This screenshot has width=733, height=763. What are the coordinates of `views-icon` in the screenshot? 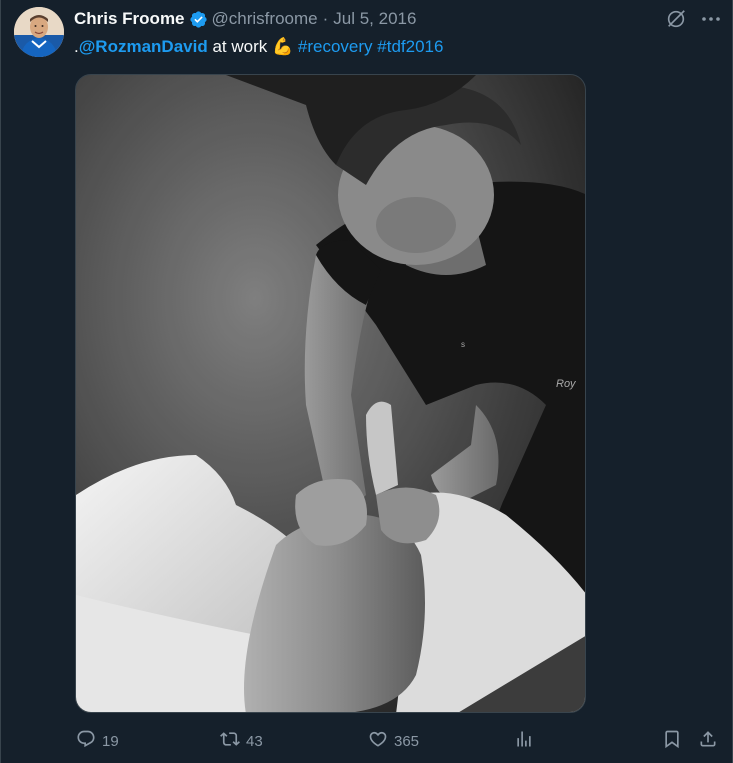 It's located at (524, 741).